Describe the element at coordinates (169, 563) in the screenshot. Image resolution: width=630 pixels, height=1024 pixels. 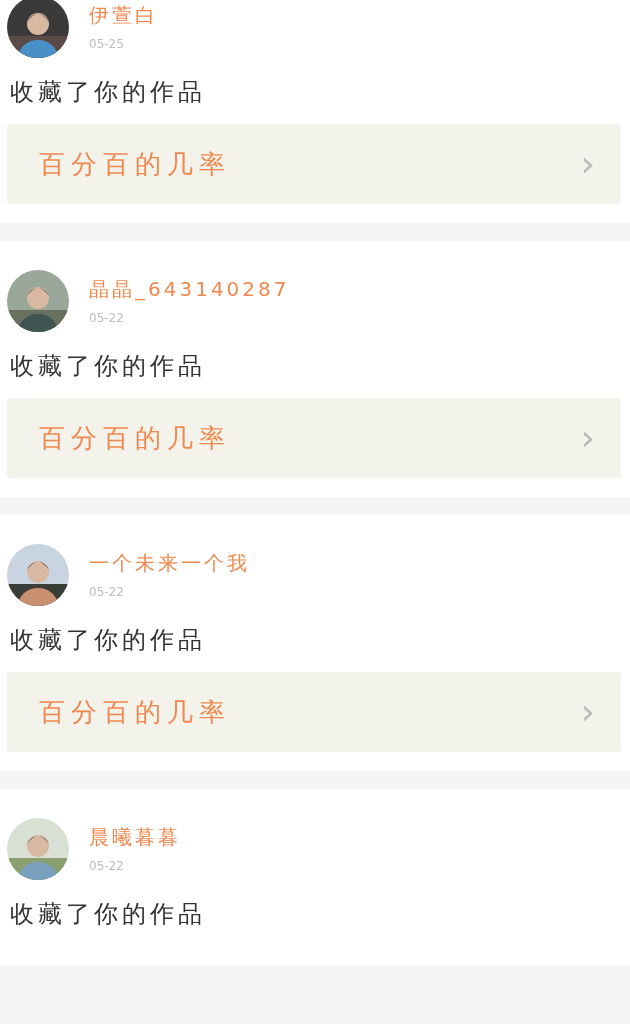
I see `user-name: 一个未来一个我` at that location.